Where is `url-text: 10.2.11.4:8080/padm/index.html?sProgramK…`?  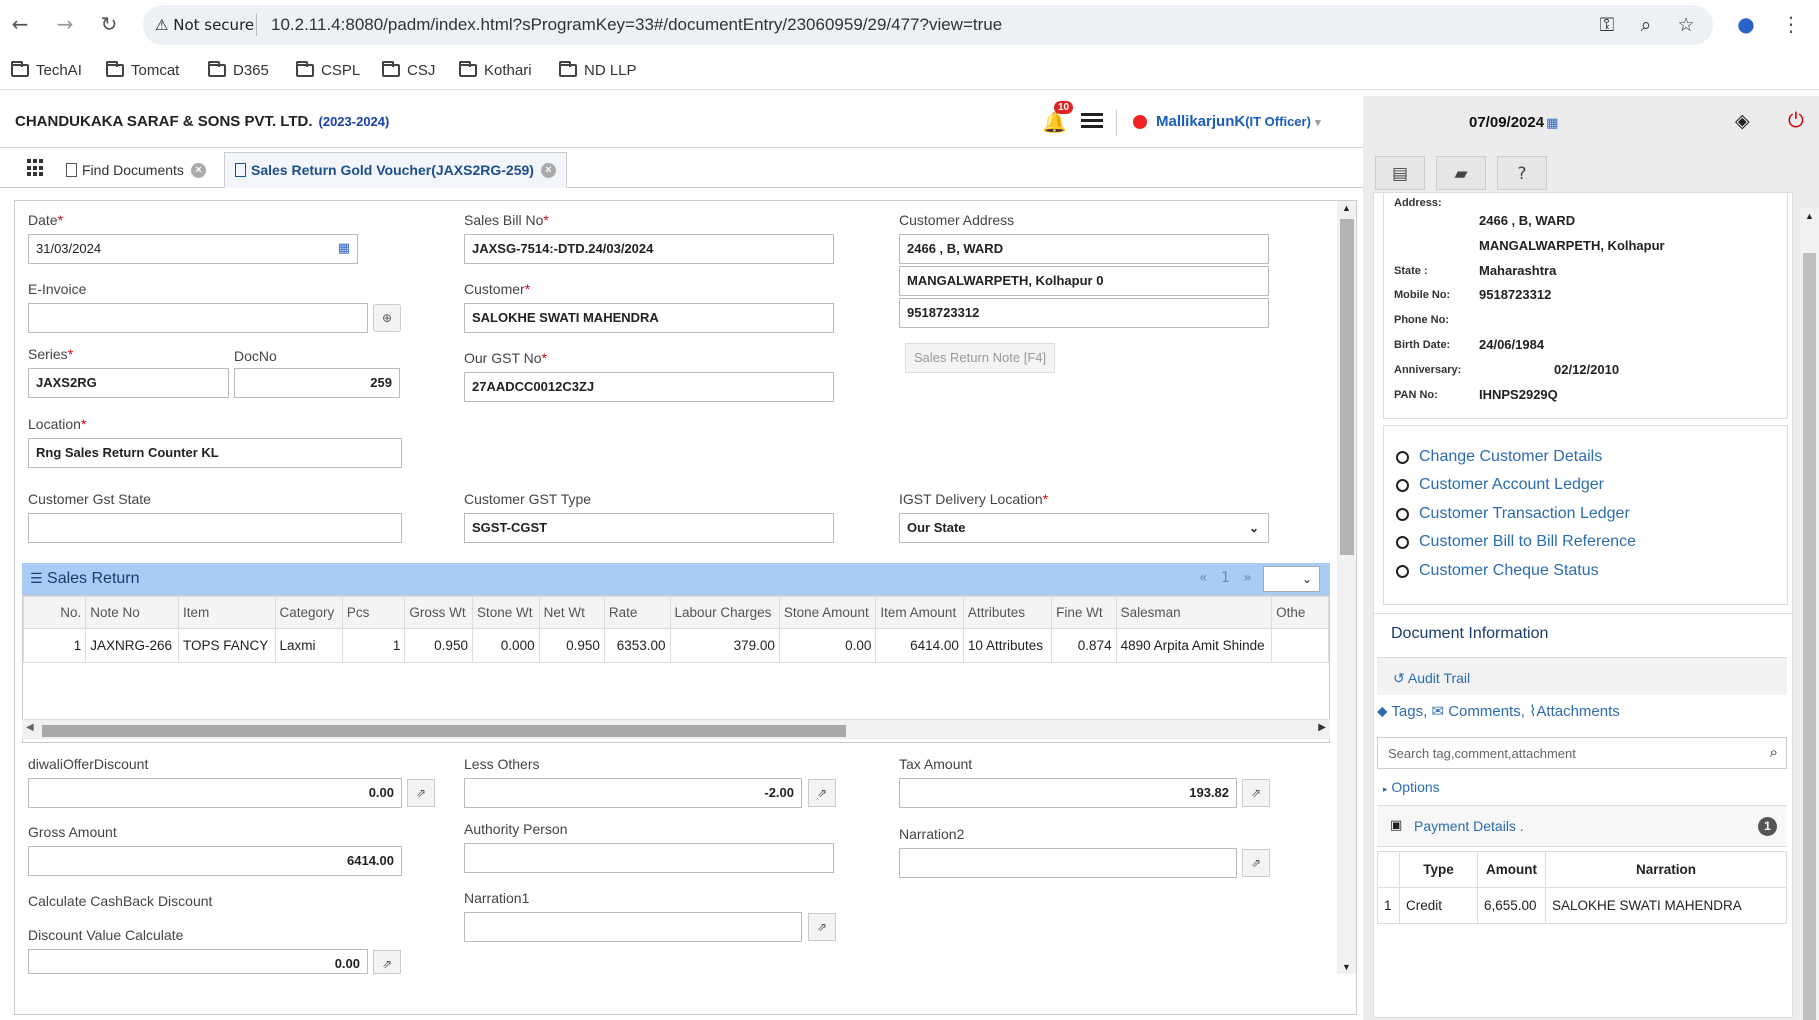
url-text: 10.2.11.4:8080/padm/index.html?sProgramK… is located at coordinates (636, 25).